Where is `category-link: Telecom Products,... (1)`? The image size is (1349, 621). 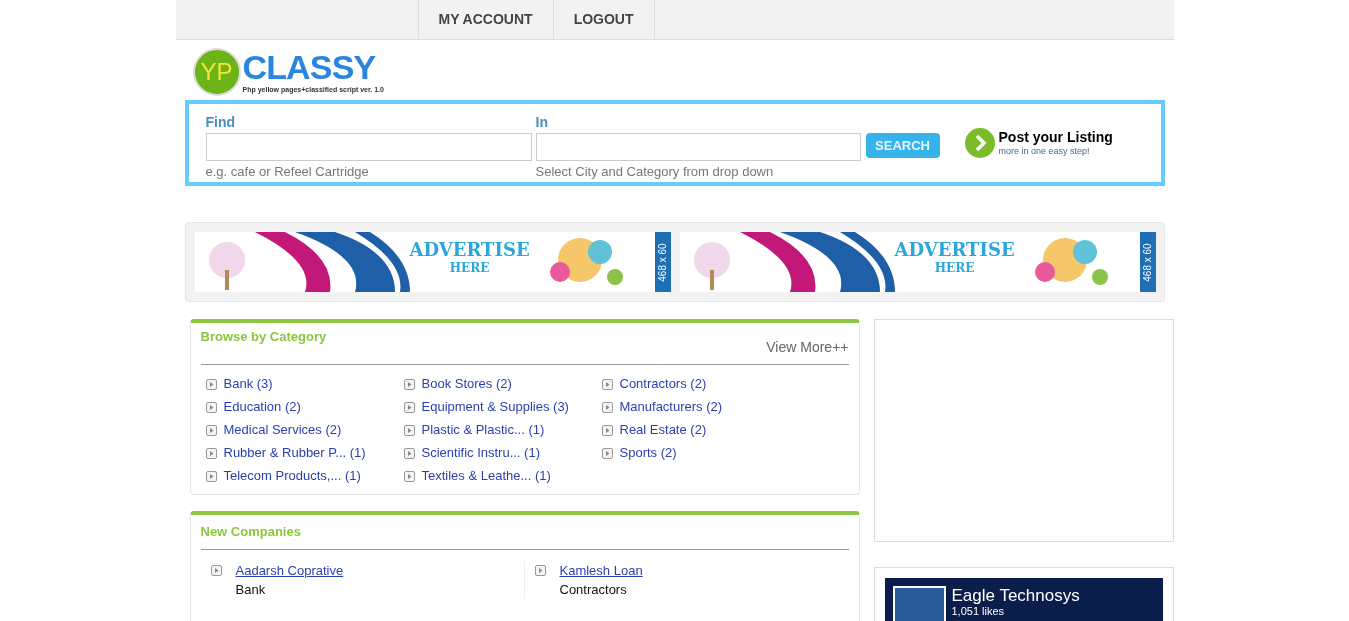
category-link: Telecom Products,... (1) is located at coordinates (292, 476).